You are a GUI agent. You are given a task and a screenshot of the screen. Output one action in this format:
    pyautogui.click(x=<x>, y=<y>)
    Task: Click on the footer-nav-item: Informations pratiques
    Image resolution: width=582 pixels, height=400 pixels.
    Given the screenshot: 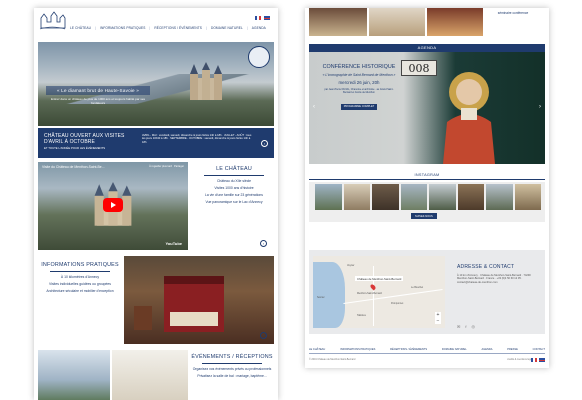 What is the action you would take?
    pyautogui.click(x=357, y=349)
    